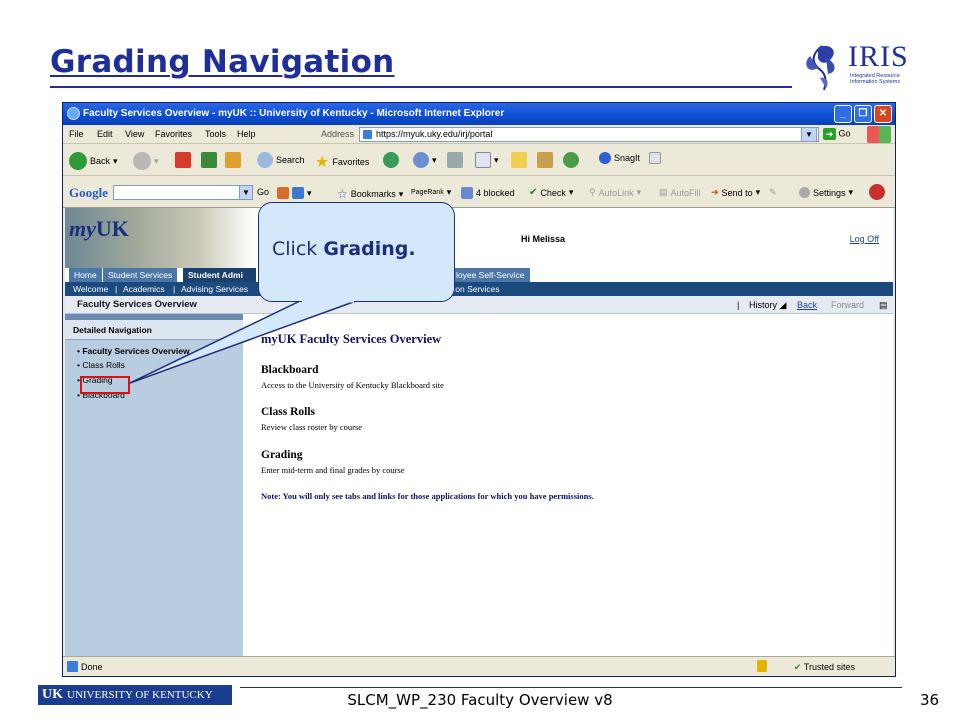  I want to click on history-icon, so click(391, 160).